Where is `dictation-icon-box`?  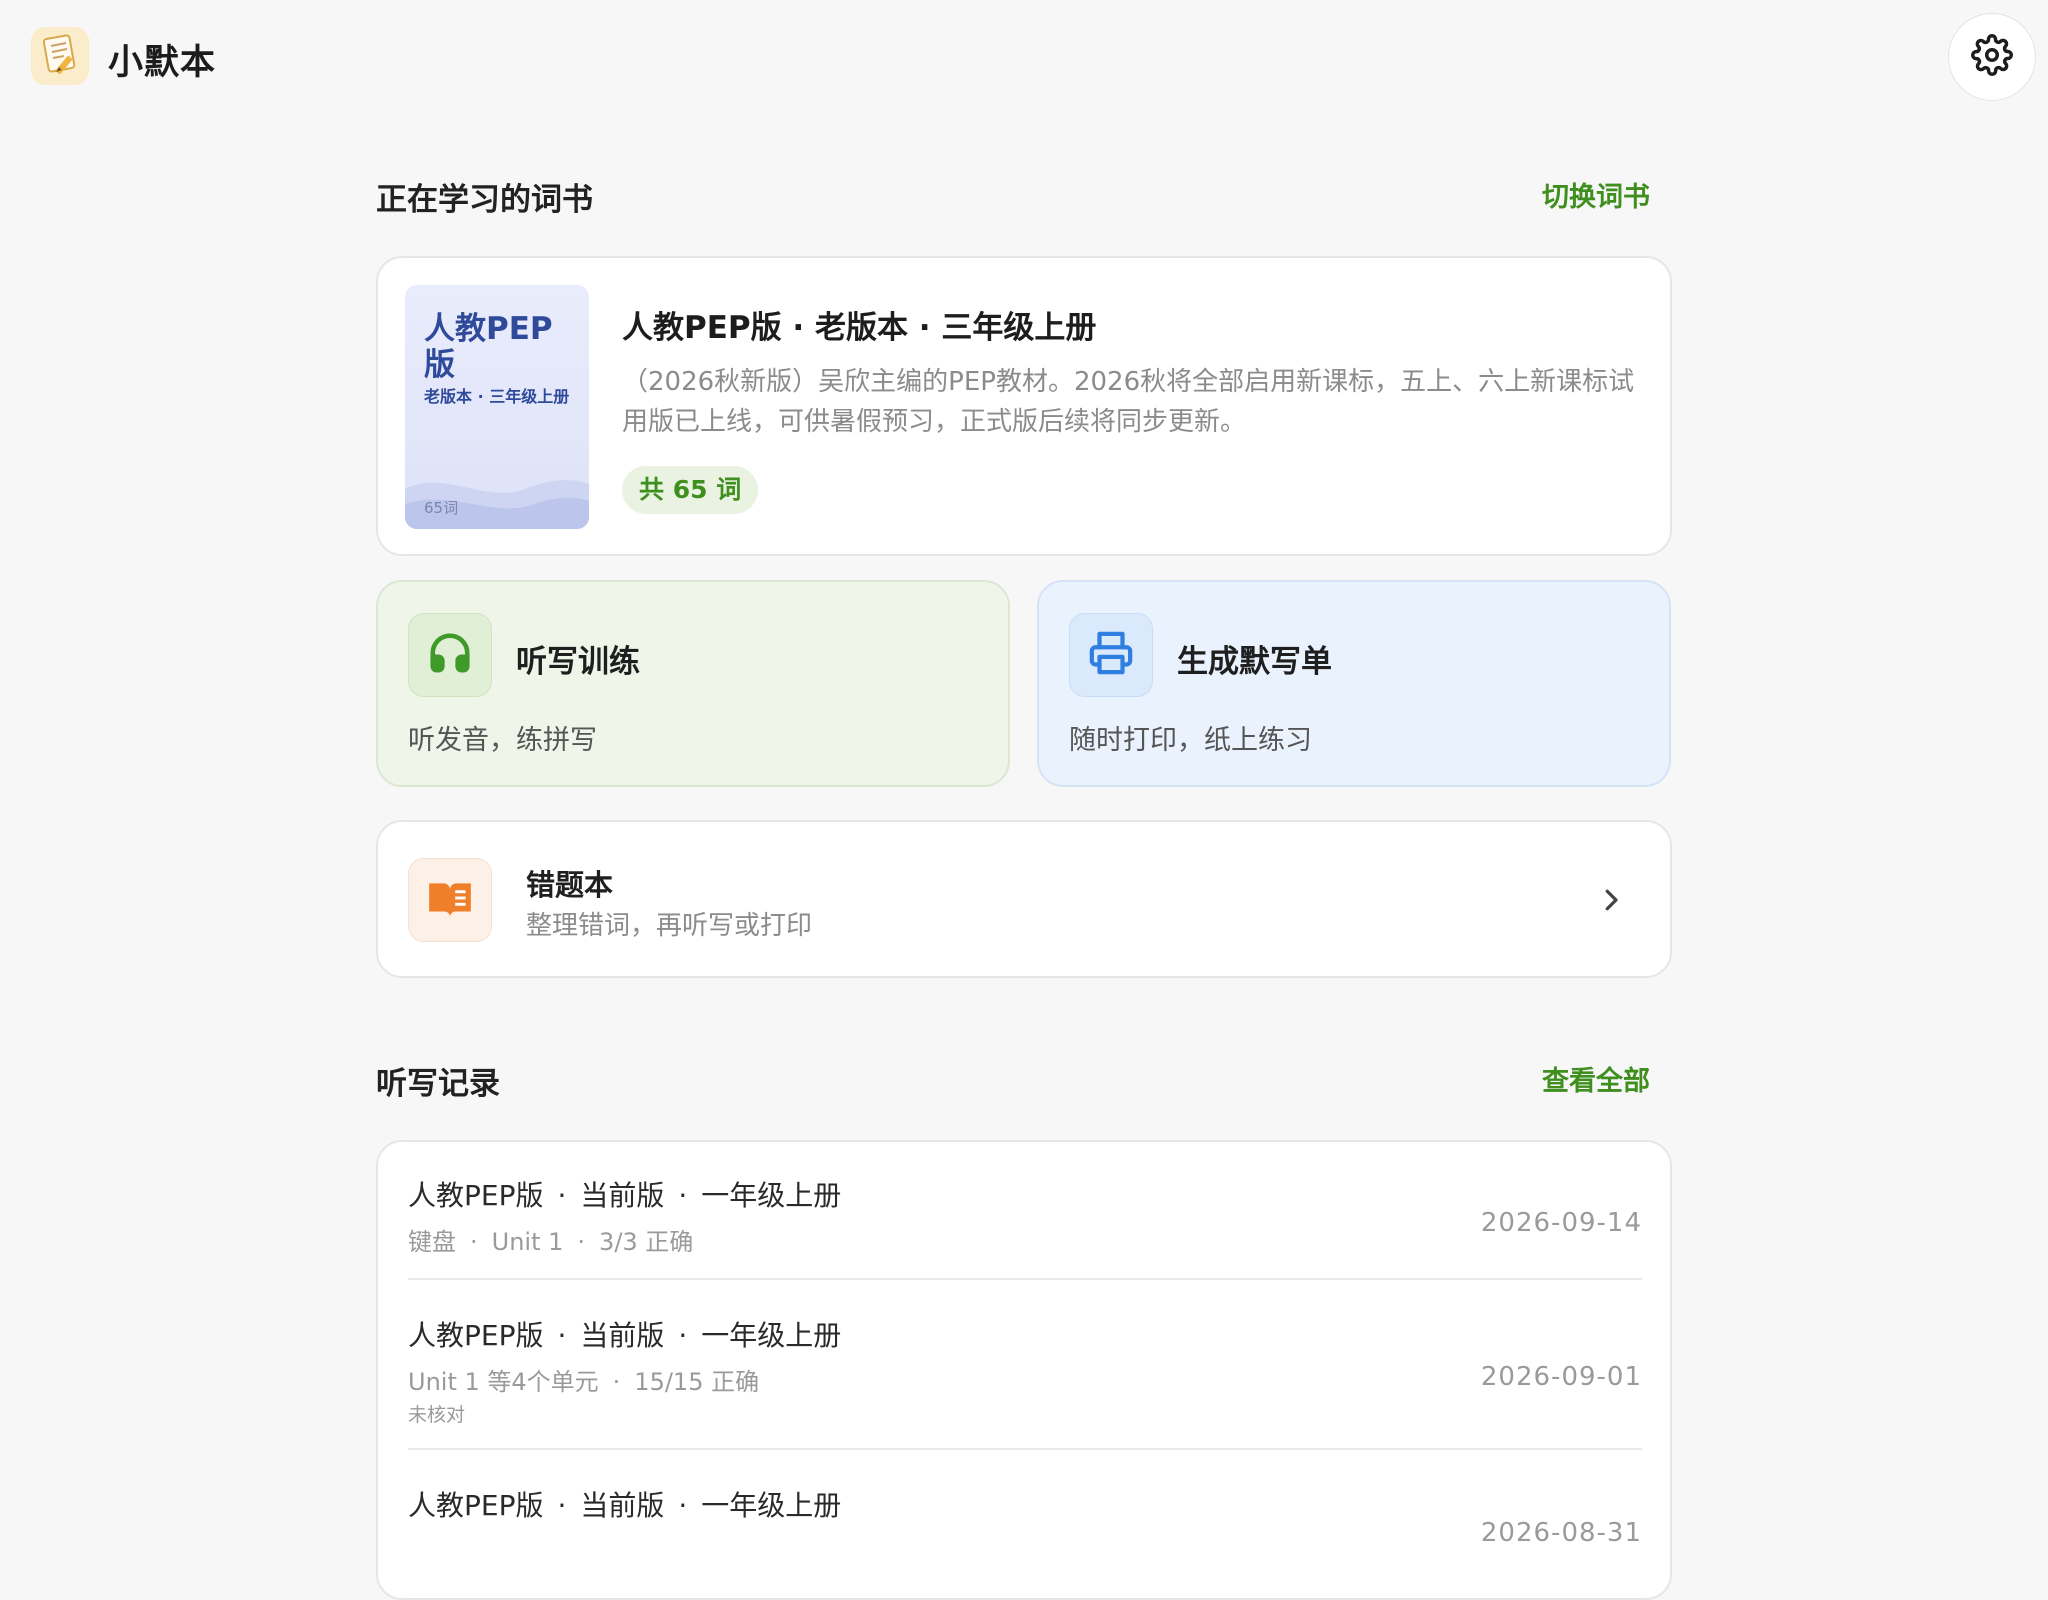
dictation-icon-box is located at coordinates (450, 655).